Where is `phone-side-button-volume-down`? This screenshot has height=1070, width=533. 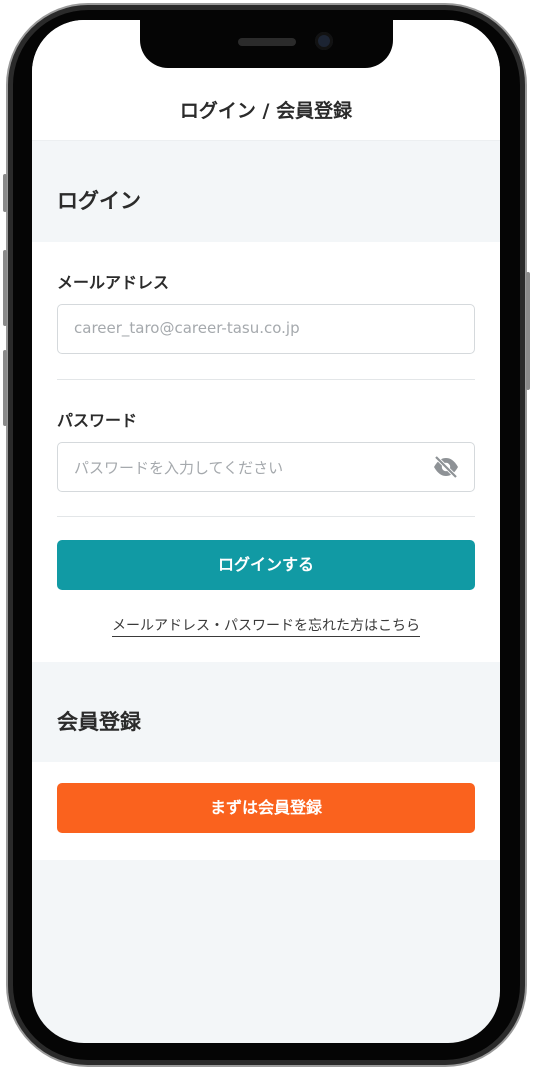 phone-side-button-volume-down is located at coordinates (5, 388).